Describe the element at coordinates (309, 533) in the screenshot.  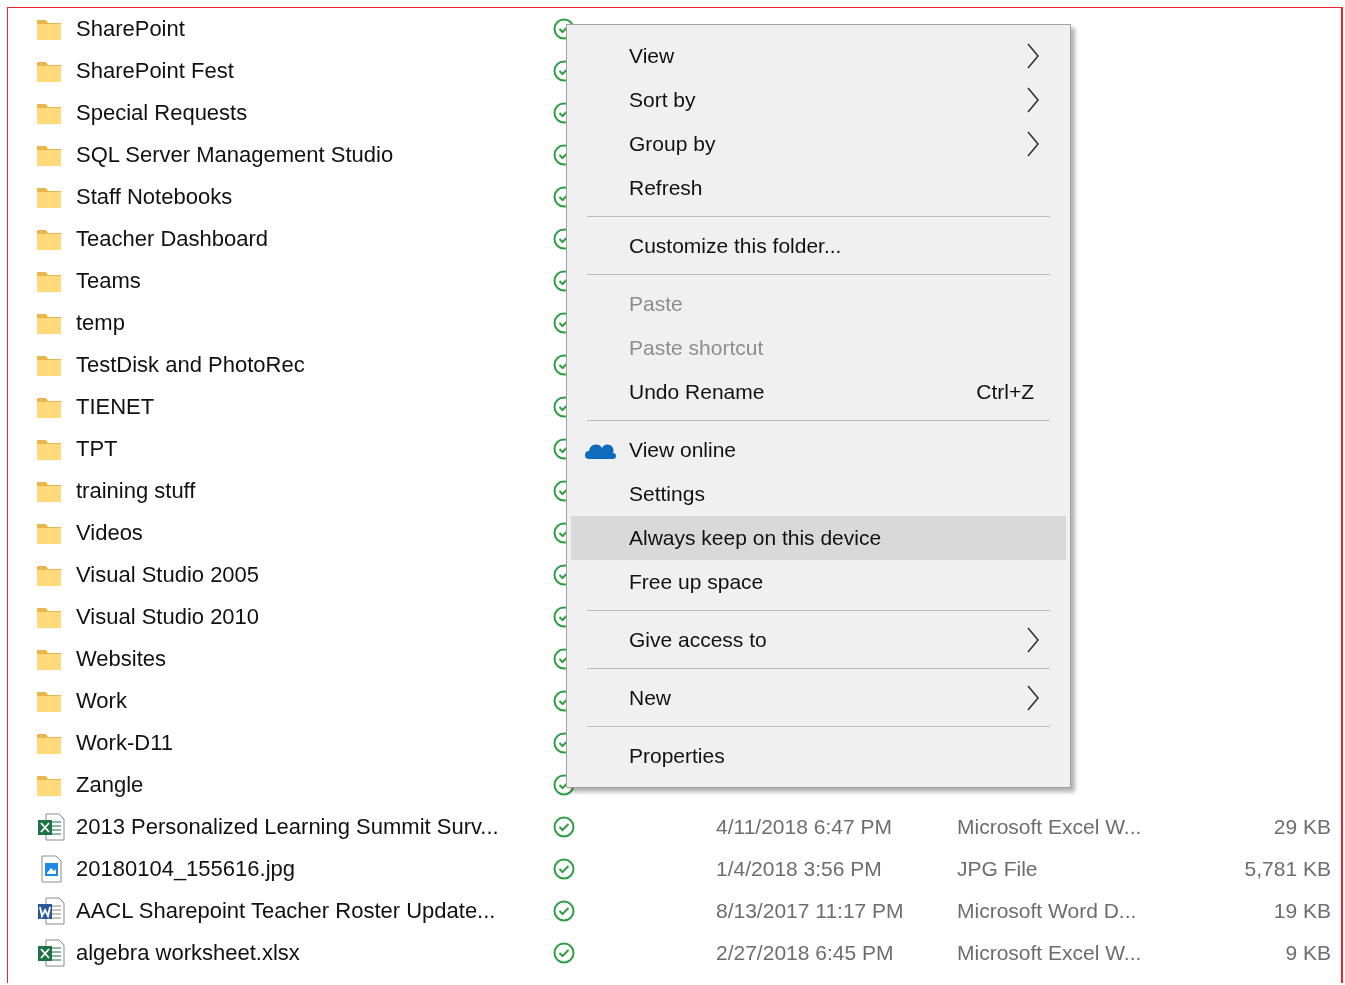
I see `file-name: Videos` at that location.